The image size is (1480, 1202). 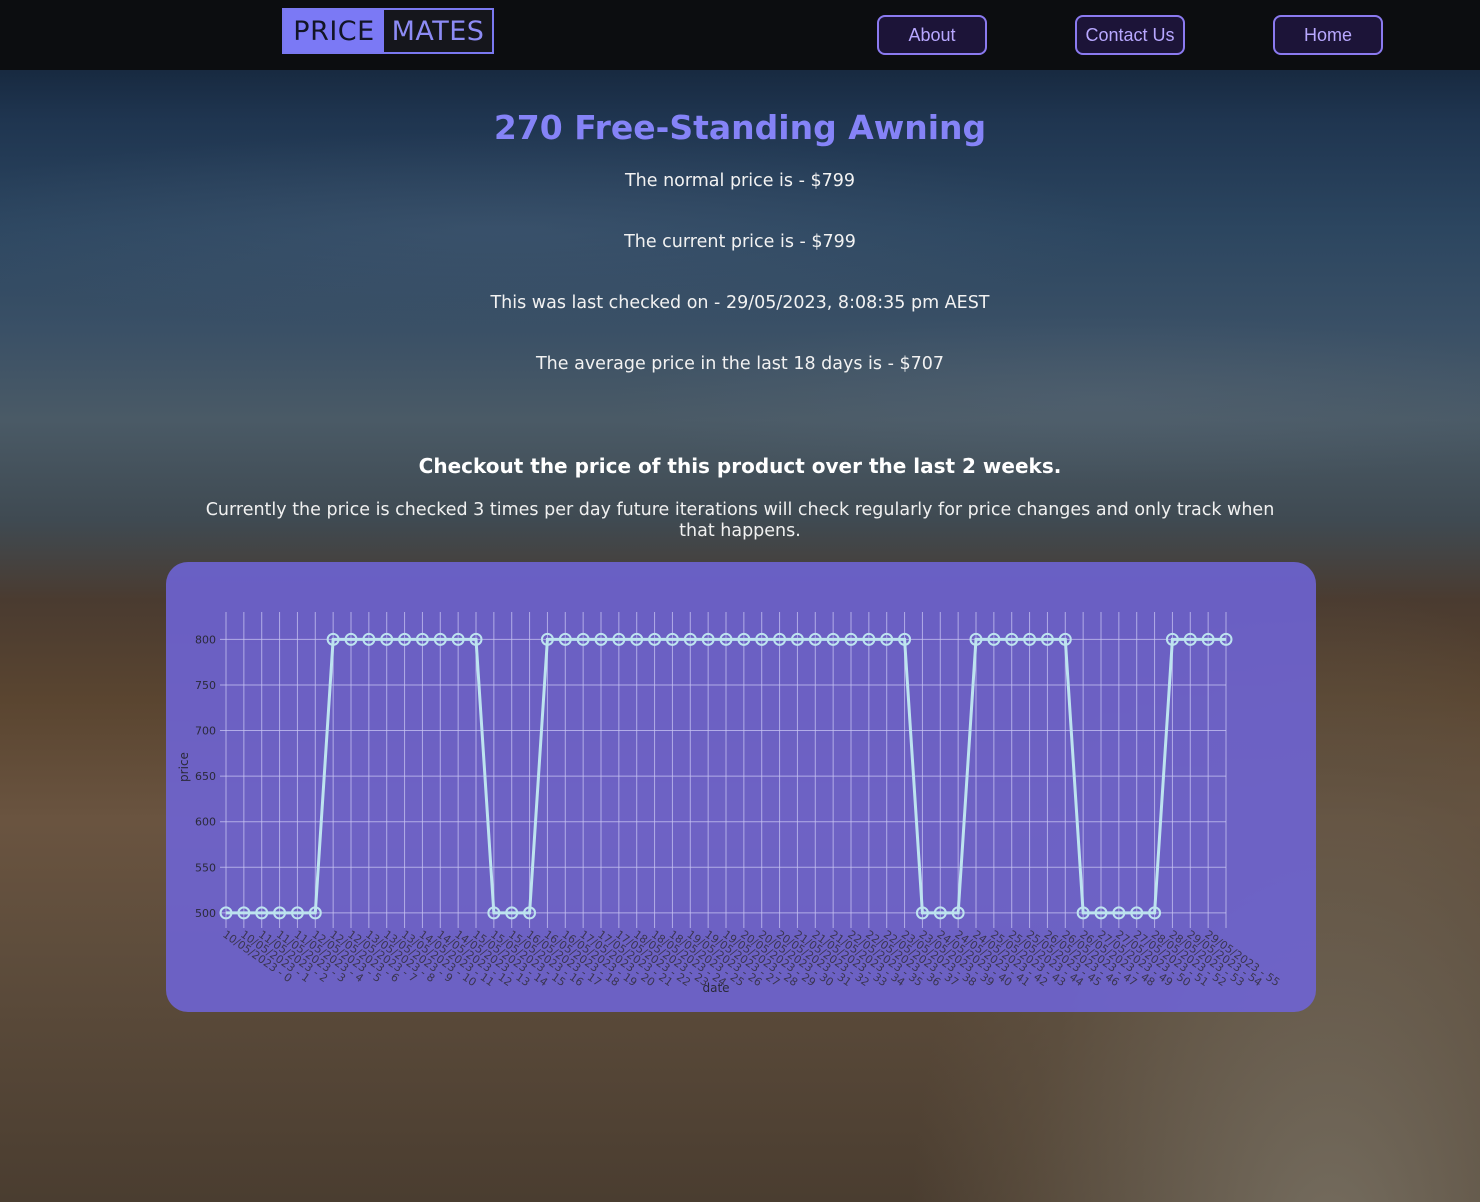 I want to click on navbar: PRICE MATES About Contact Us Home, so click(x=740, y=35).